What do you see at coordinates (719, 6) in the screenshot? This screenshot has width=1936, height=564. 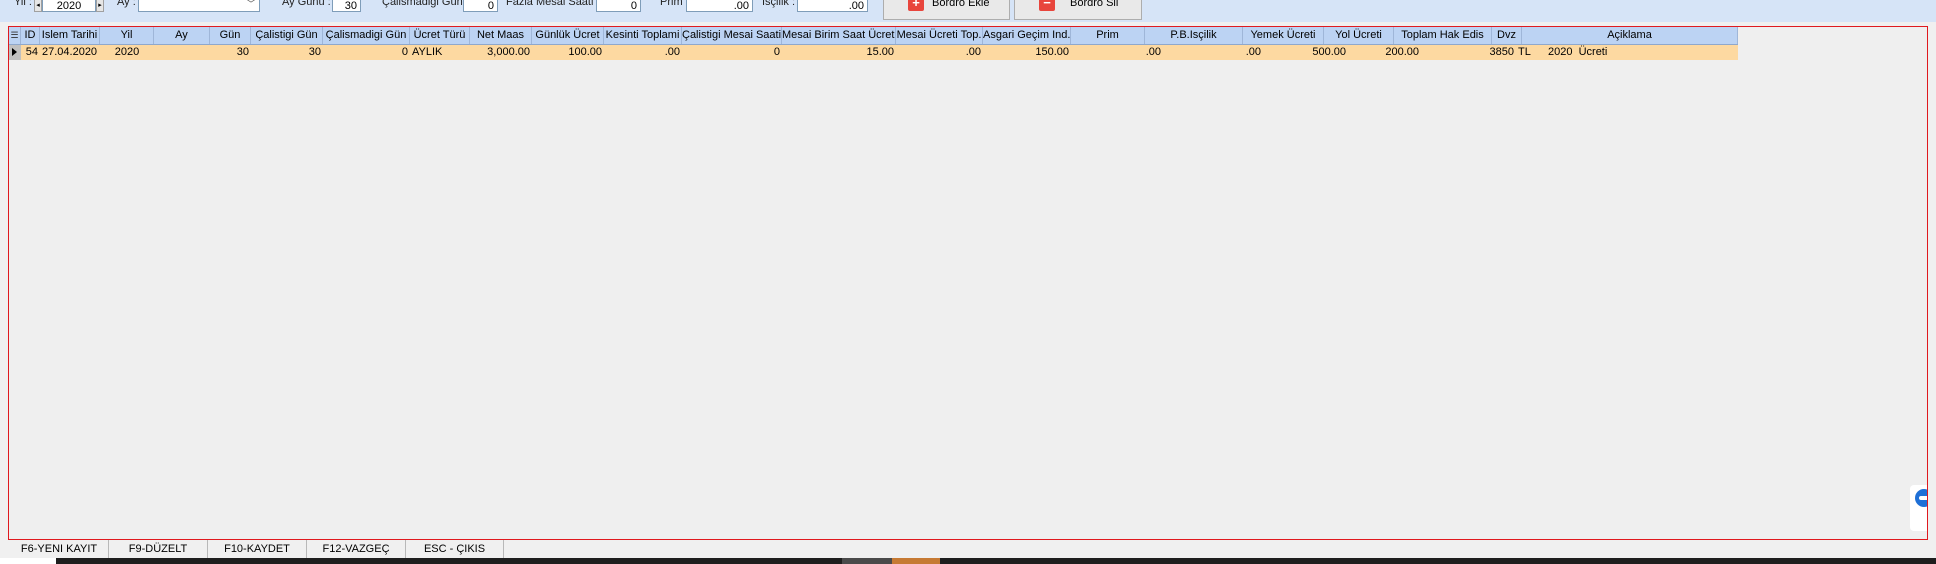 I see `prim-input: .00` at bounding box center [719, 6].